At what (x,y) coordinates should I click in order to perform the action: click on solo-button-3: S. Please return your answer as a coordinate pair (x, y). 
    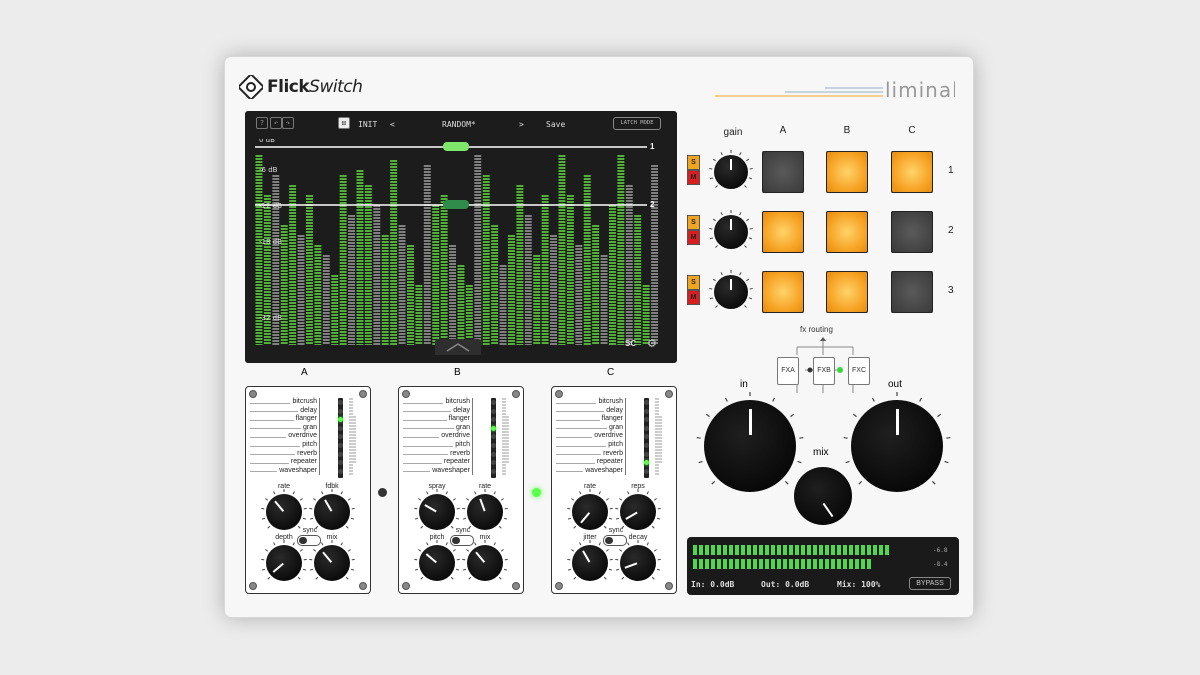
    Looking at the image, I should click on (693, 282).